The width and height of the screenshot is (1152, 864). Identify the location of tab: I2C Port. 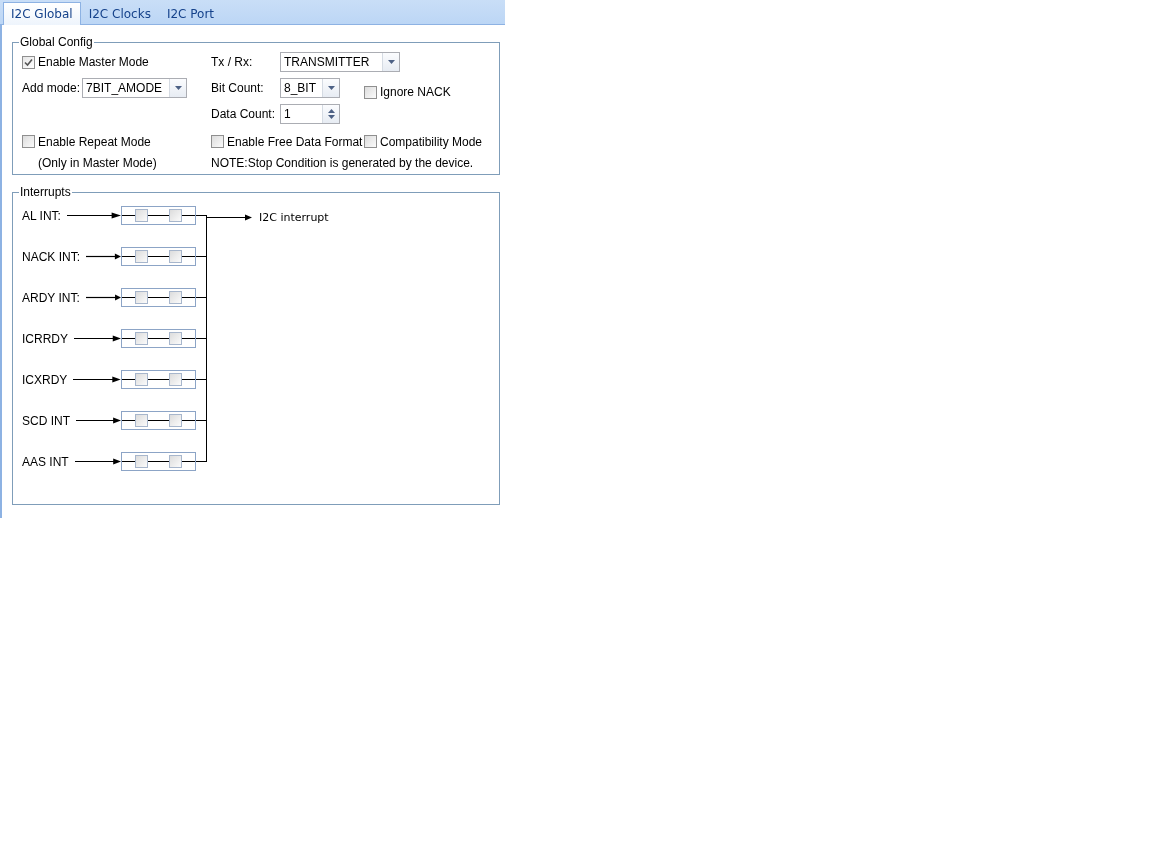
(190, 14).